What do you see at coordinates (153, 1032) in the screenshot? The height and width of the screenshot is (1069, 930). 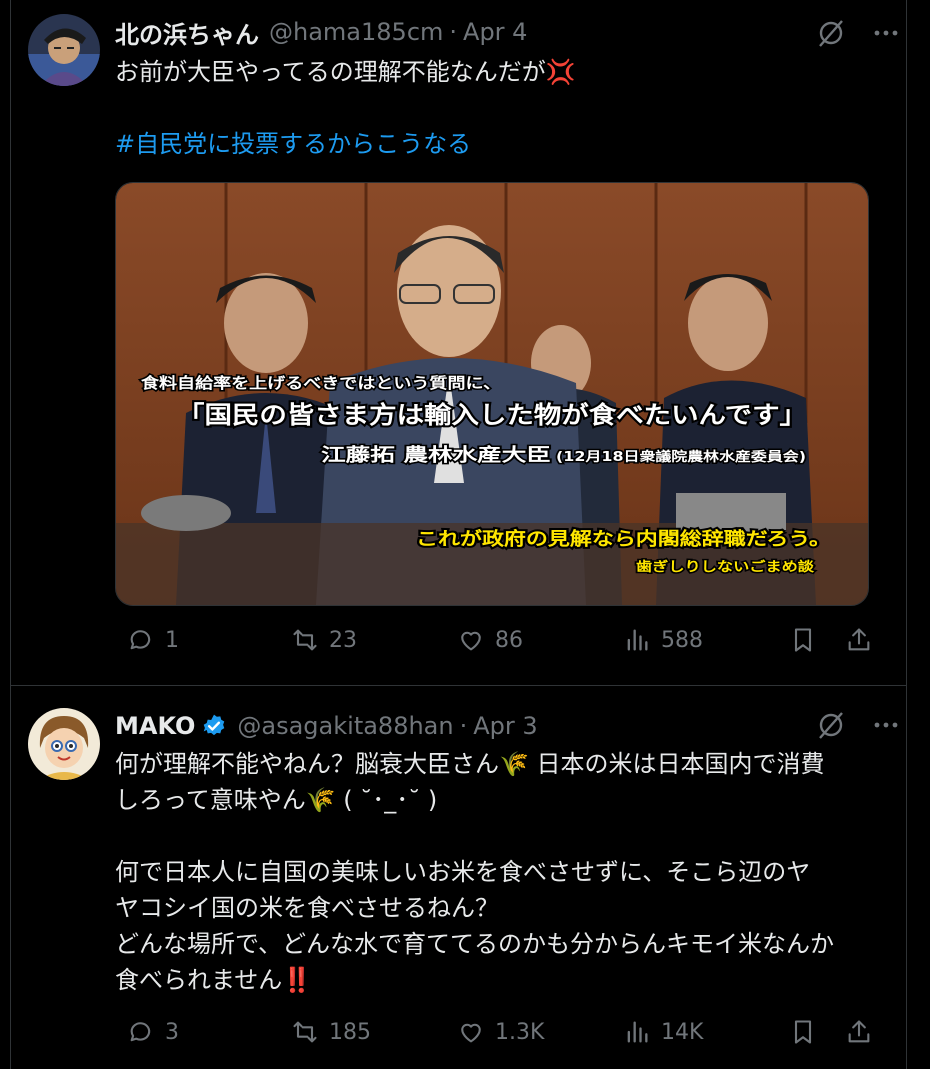 I see `reply-button: 3` at bounding box center [153, 1032].